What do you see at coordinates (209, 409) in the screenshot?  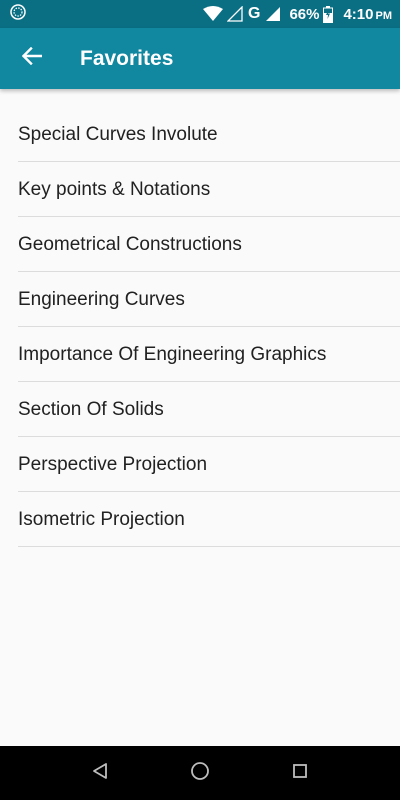 I see `list-item: Section Of Solids` at bounding box center [209, 409].